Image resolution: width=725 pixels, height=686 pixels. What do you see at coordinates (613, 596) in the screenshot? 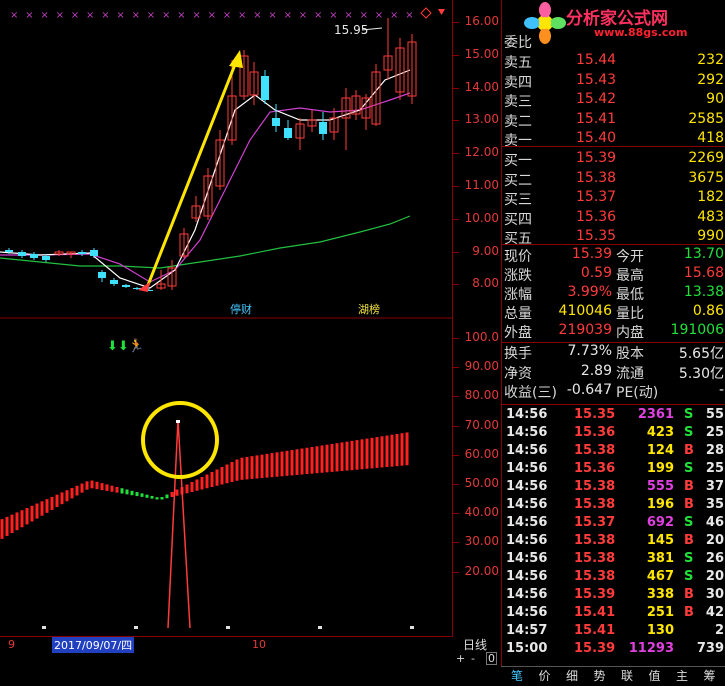
I see `tick-row: 14:56 15.39 338 B 30` at bounding box center [613, 596].